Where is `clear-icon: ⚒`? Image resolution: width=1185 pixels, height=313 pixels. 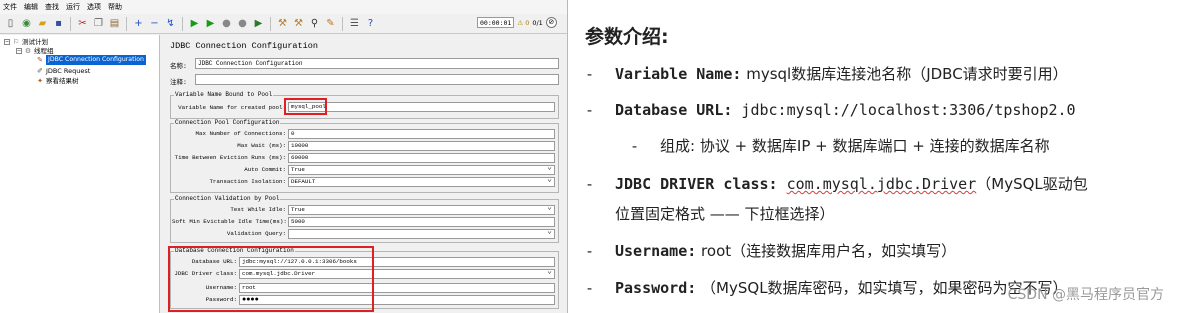
clear-icon: ⚒ is located at coordinates (282, 23).